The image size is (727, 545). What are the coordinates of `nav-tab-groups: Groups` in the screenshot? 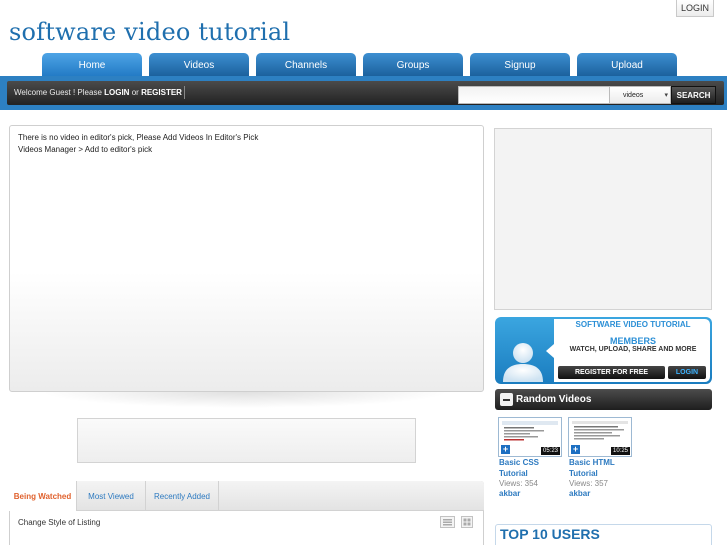 It's located at (413, 65).